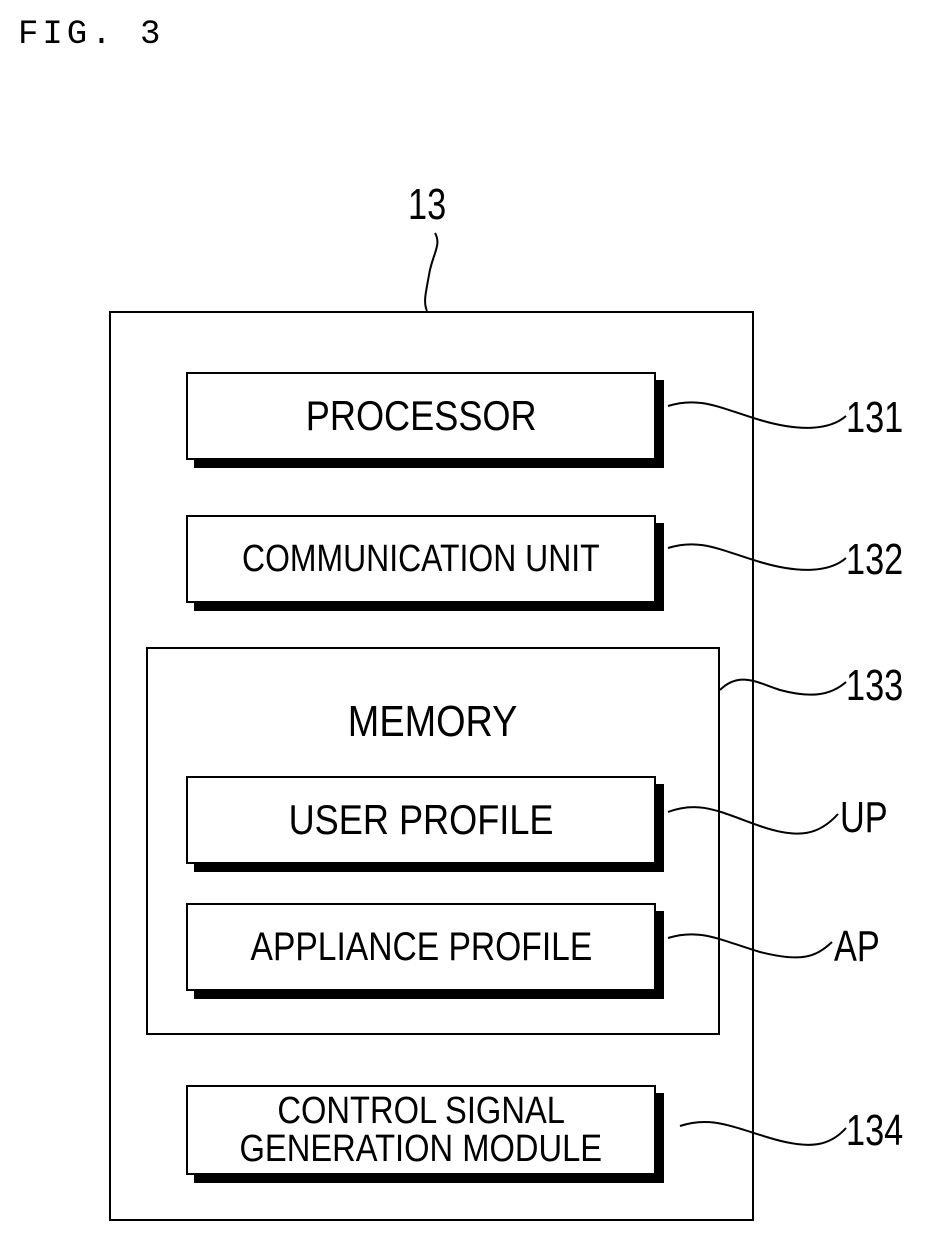  I want to click on device-leader-line, so click(431, 272).